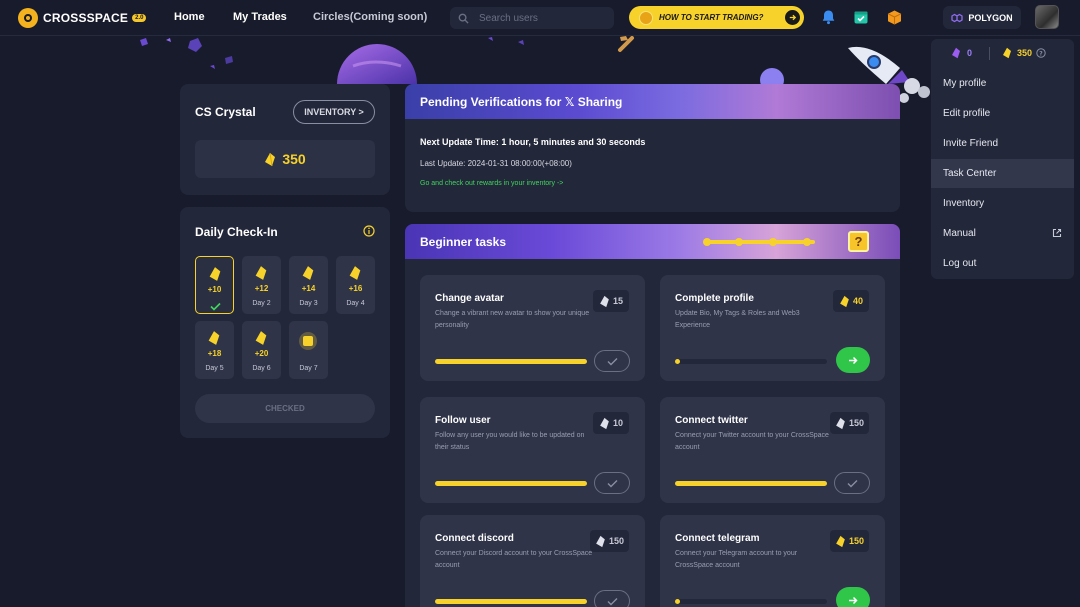  What do you see at coordinates (294, 159) in the screenshot?
I see `crystal-amount: 350` at bounding box center [294, 159].